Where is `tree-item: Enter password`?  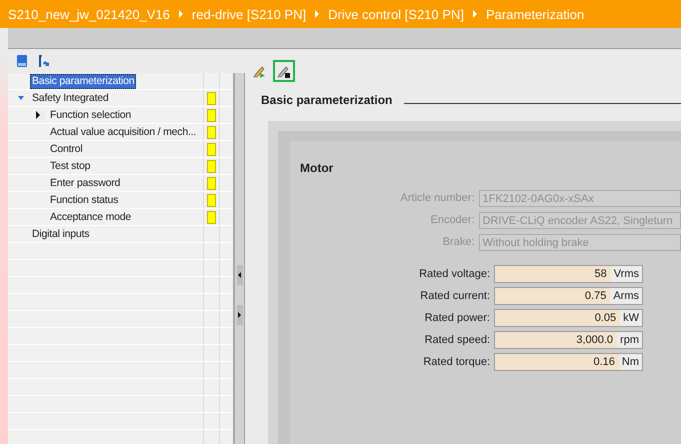 tree-item: Enter password is located at coordinates (85, 183).